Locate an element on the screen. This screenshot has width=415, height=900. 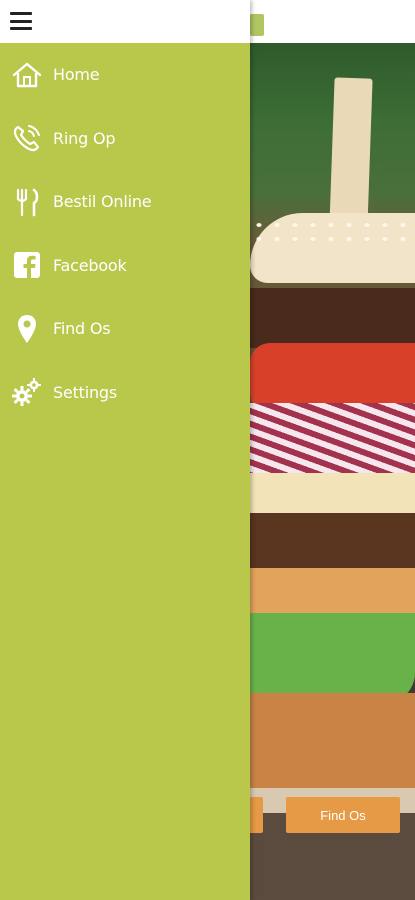
menu-item-bestil-online: Bestil Online is located at coordinates (125, 202).